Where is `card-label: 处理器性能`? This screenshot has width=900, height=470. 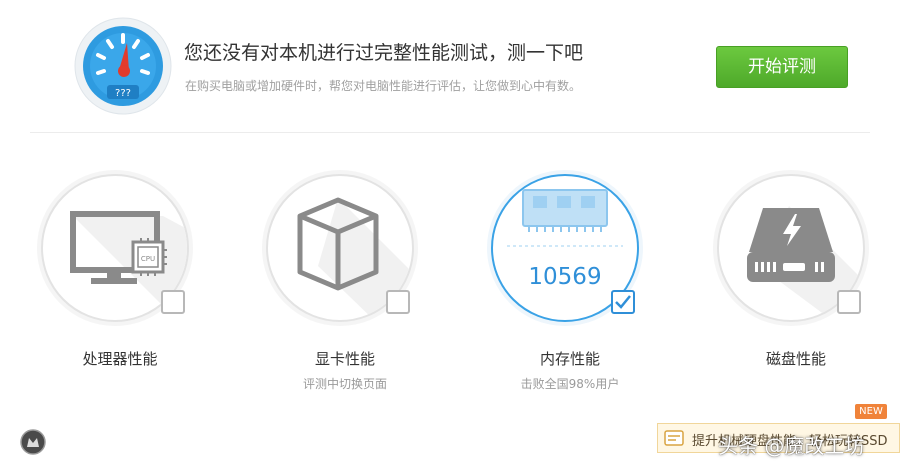 card-label: 处理器性能 is located at coordinates (120, 359).